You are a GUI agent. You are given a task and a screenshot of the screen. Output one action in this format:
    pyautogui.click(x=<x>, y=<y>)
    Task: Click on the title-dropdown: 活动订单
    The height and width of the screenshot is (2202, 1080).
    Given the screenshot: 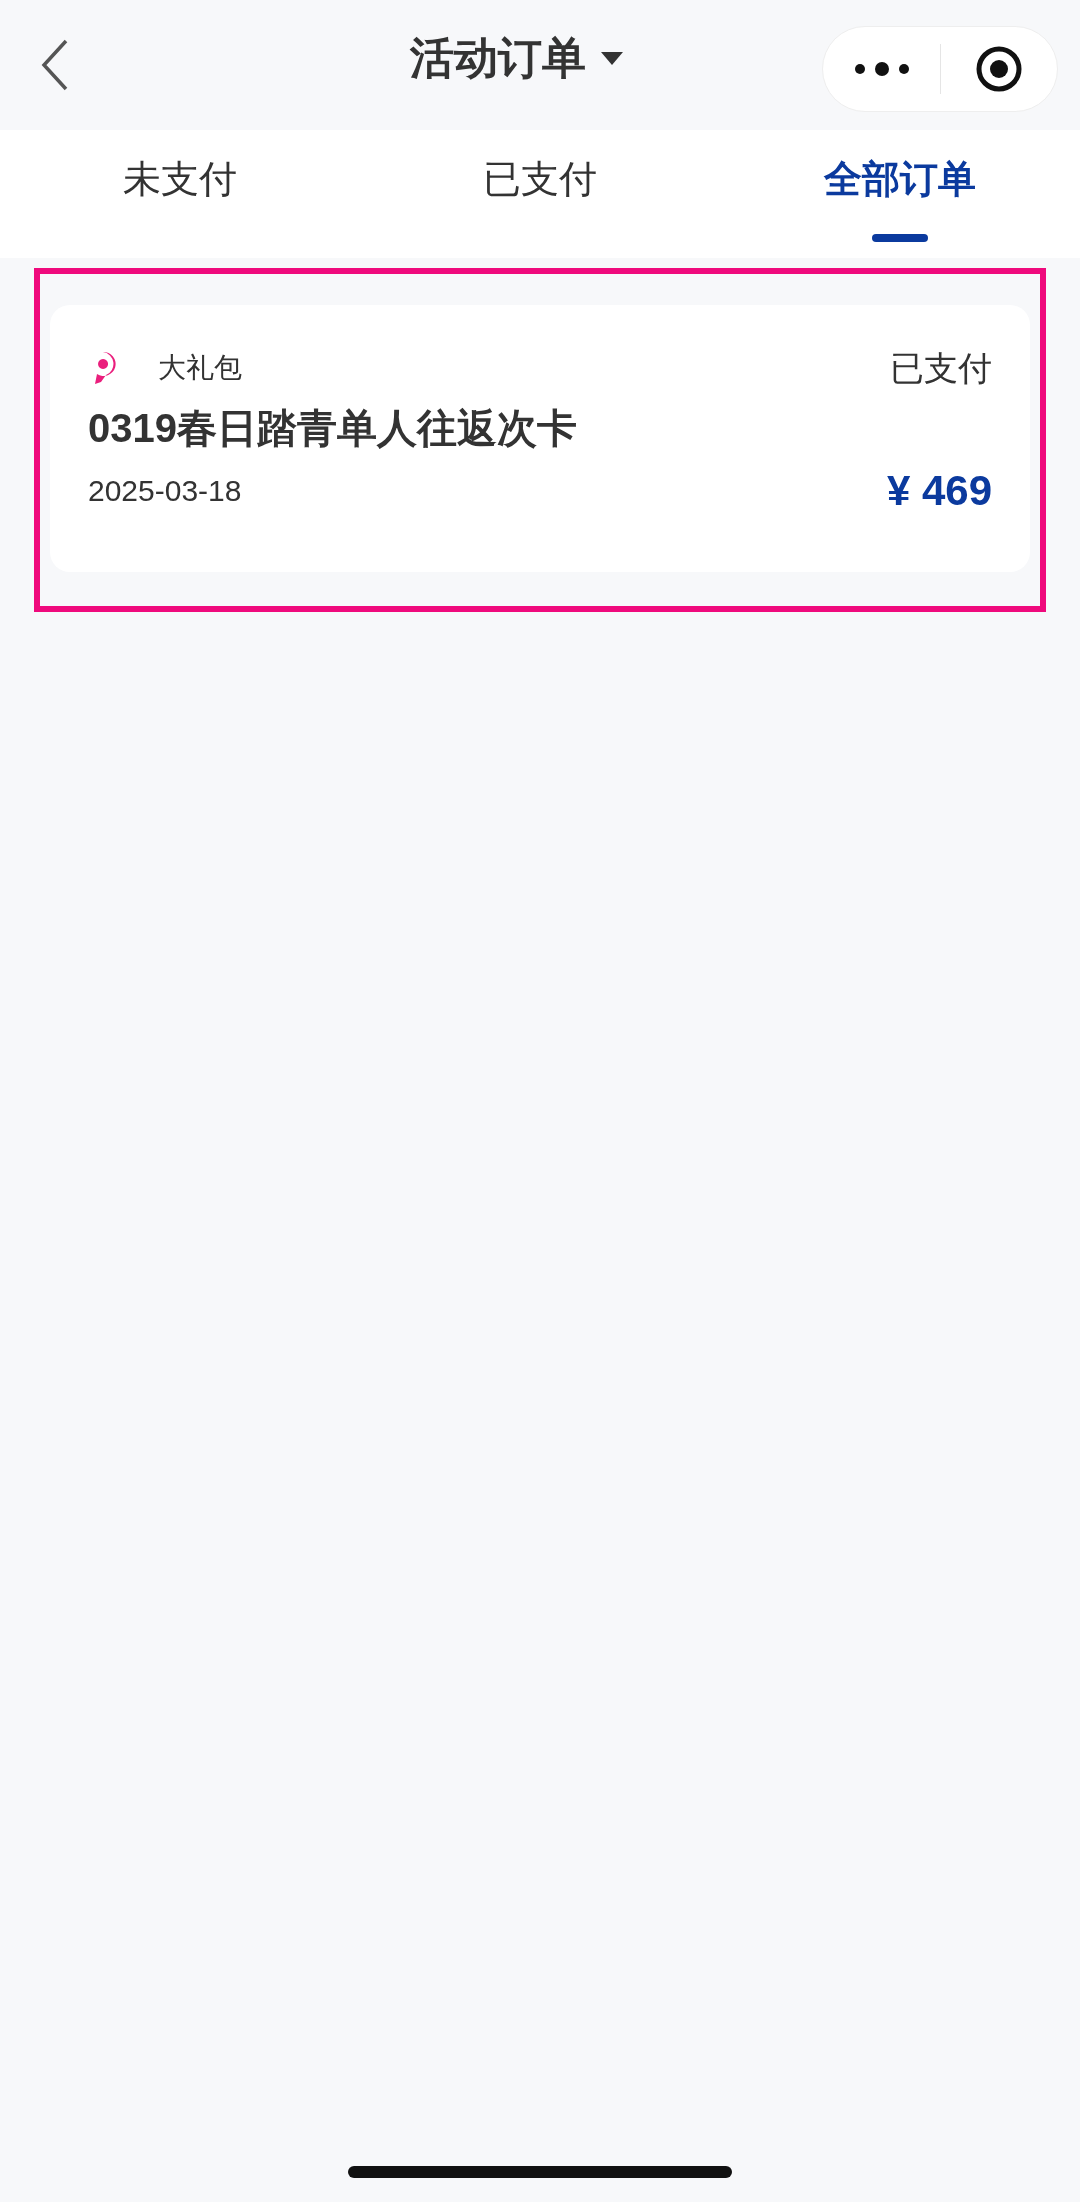 What is the action you would take?
    pyautogui.click(x=517, y=58)
    